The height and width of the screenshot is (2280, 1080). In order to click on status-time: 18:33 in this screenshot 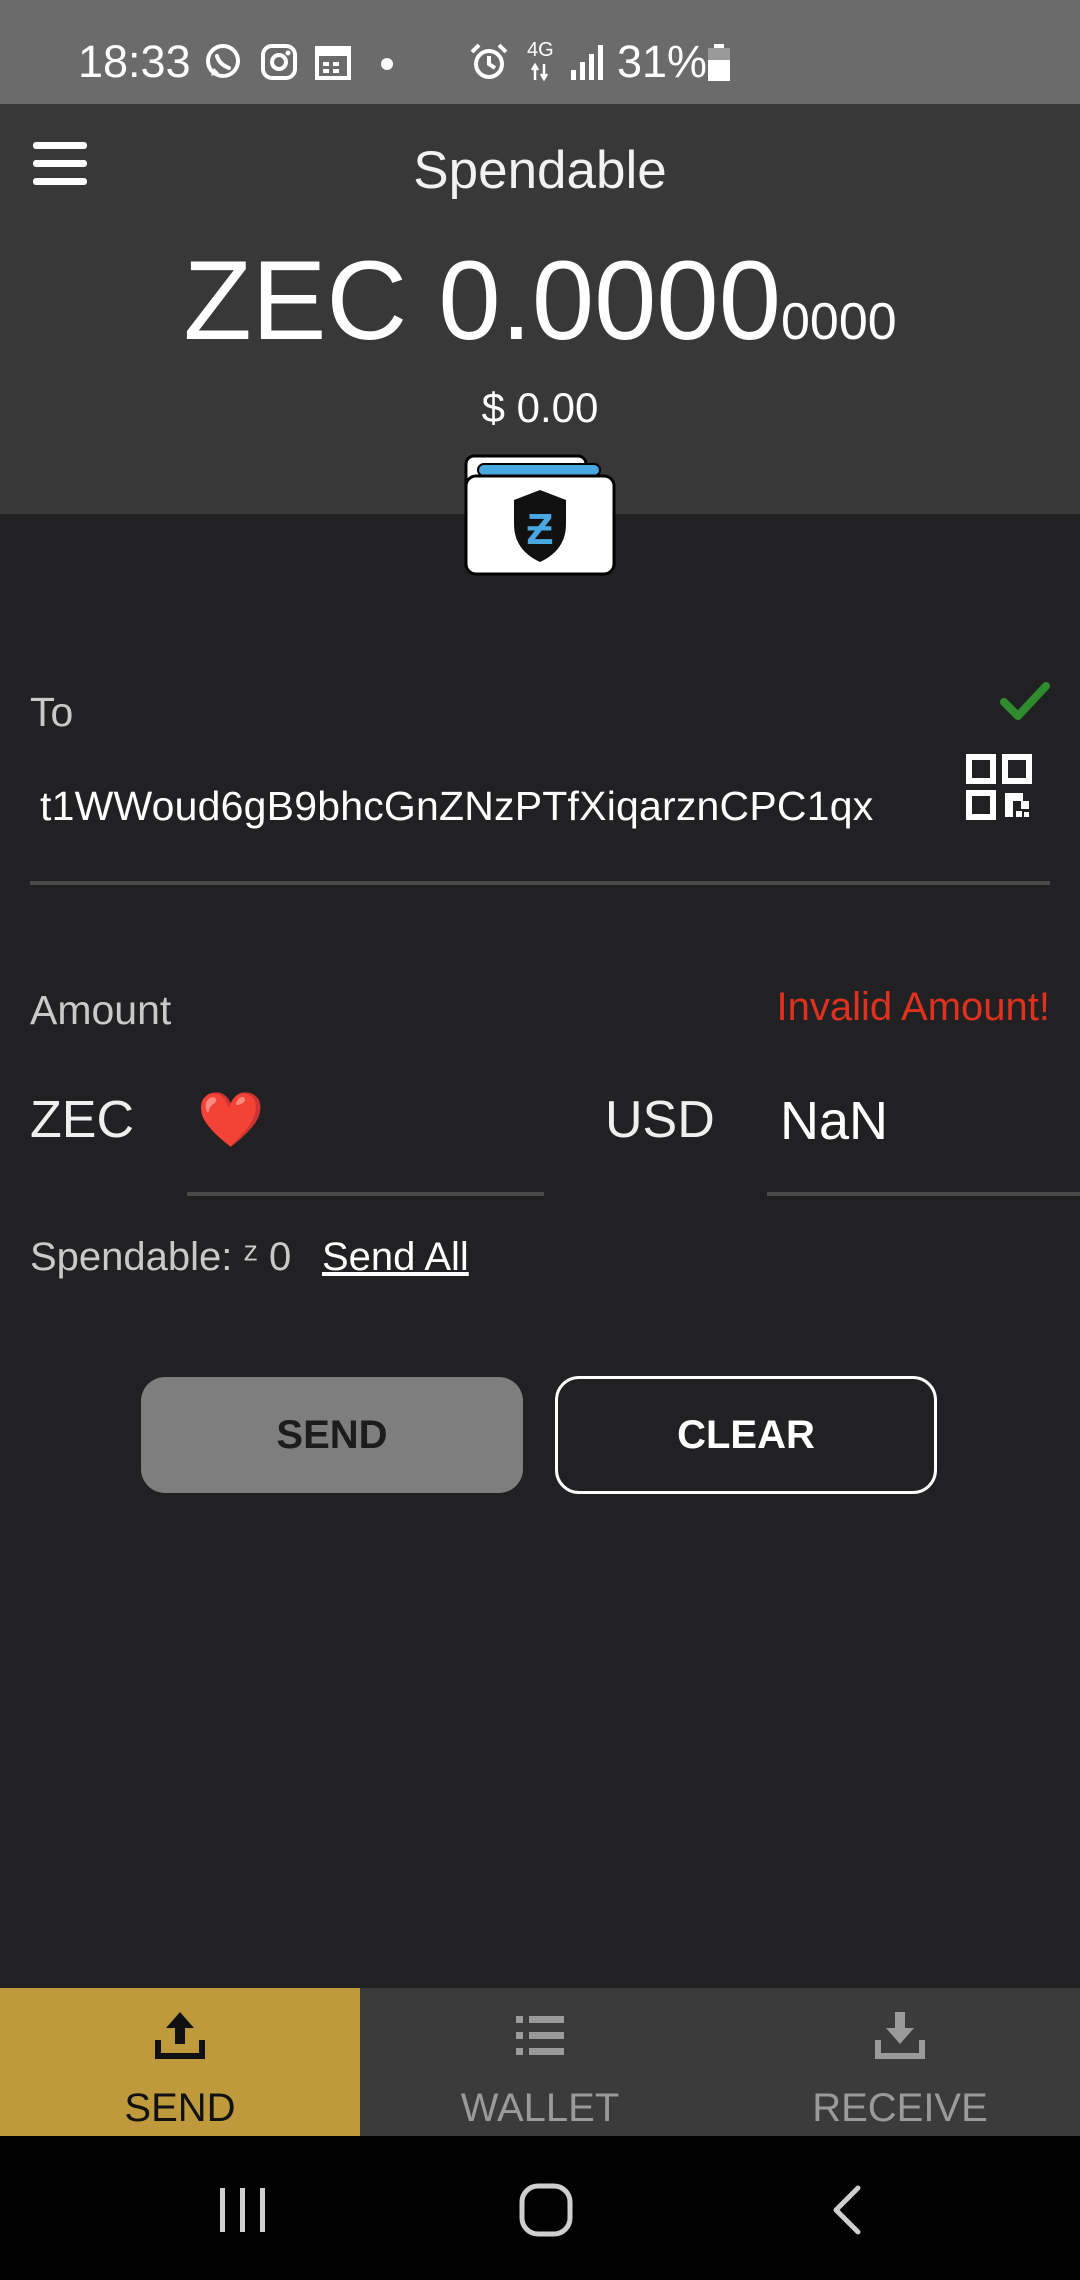, I will do `click(134, 61)`.